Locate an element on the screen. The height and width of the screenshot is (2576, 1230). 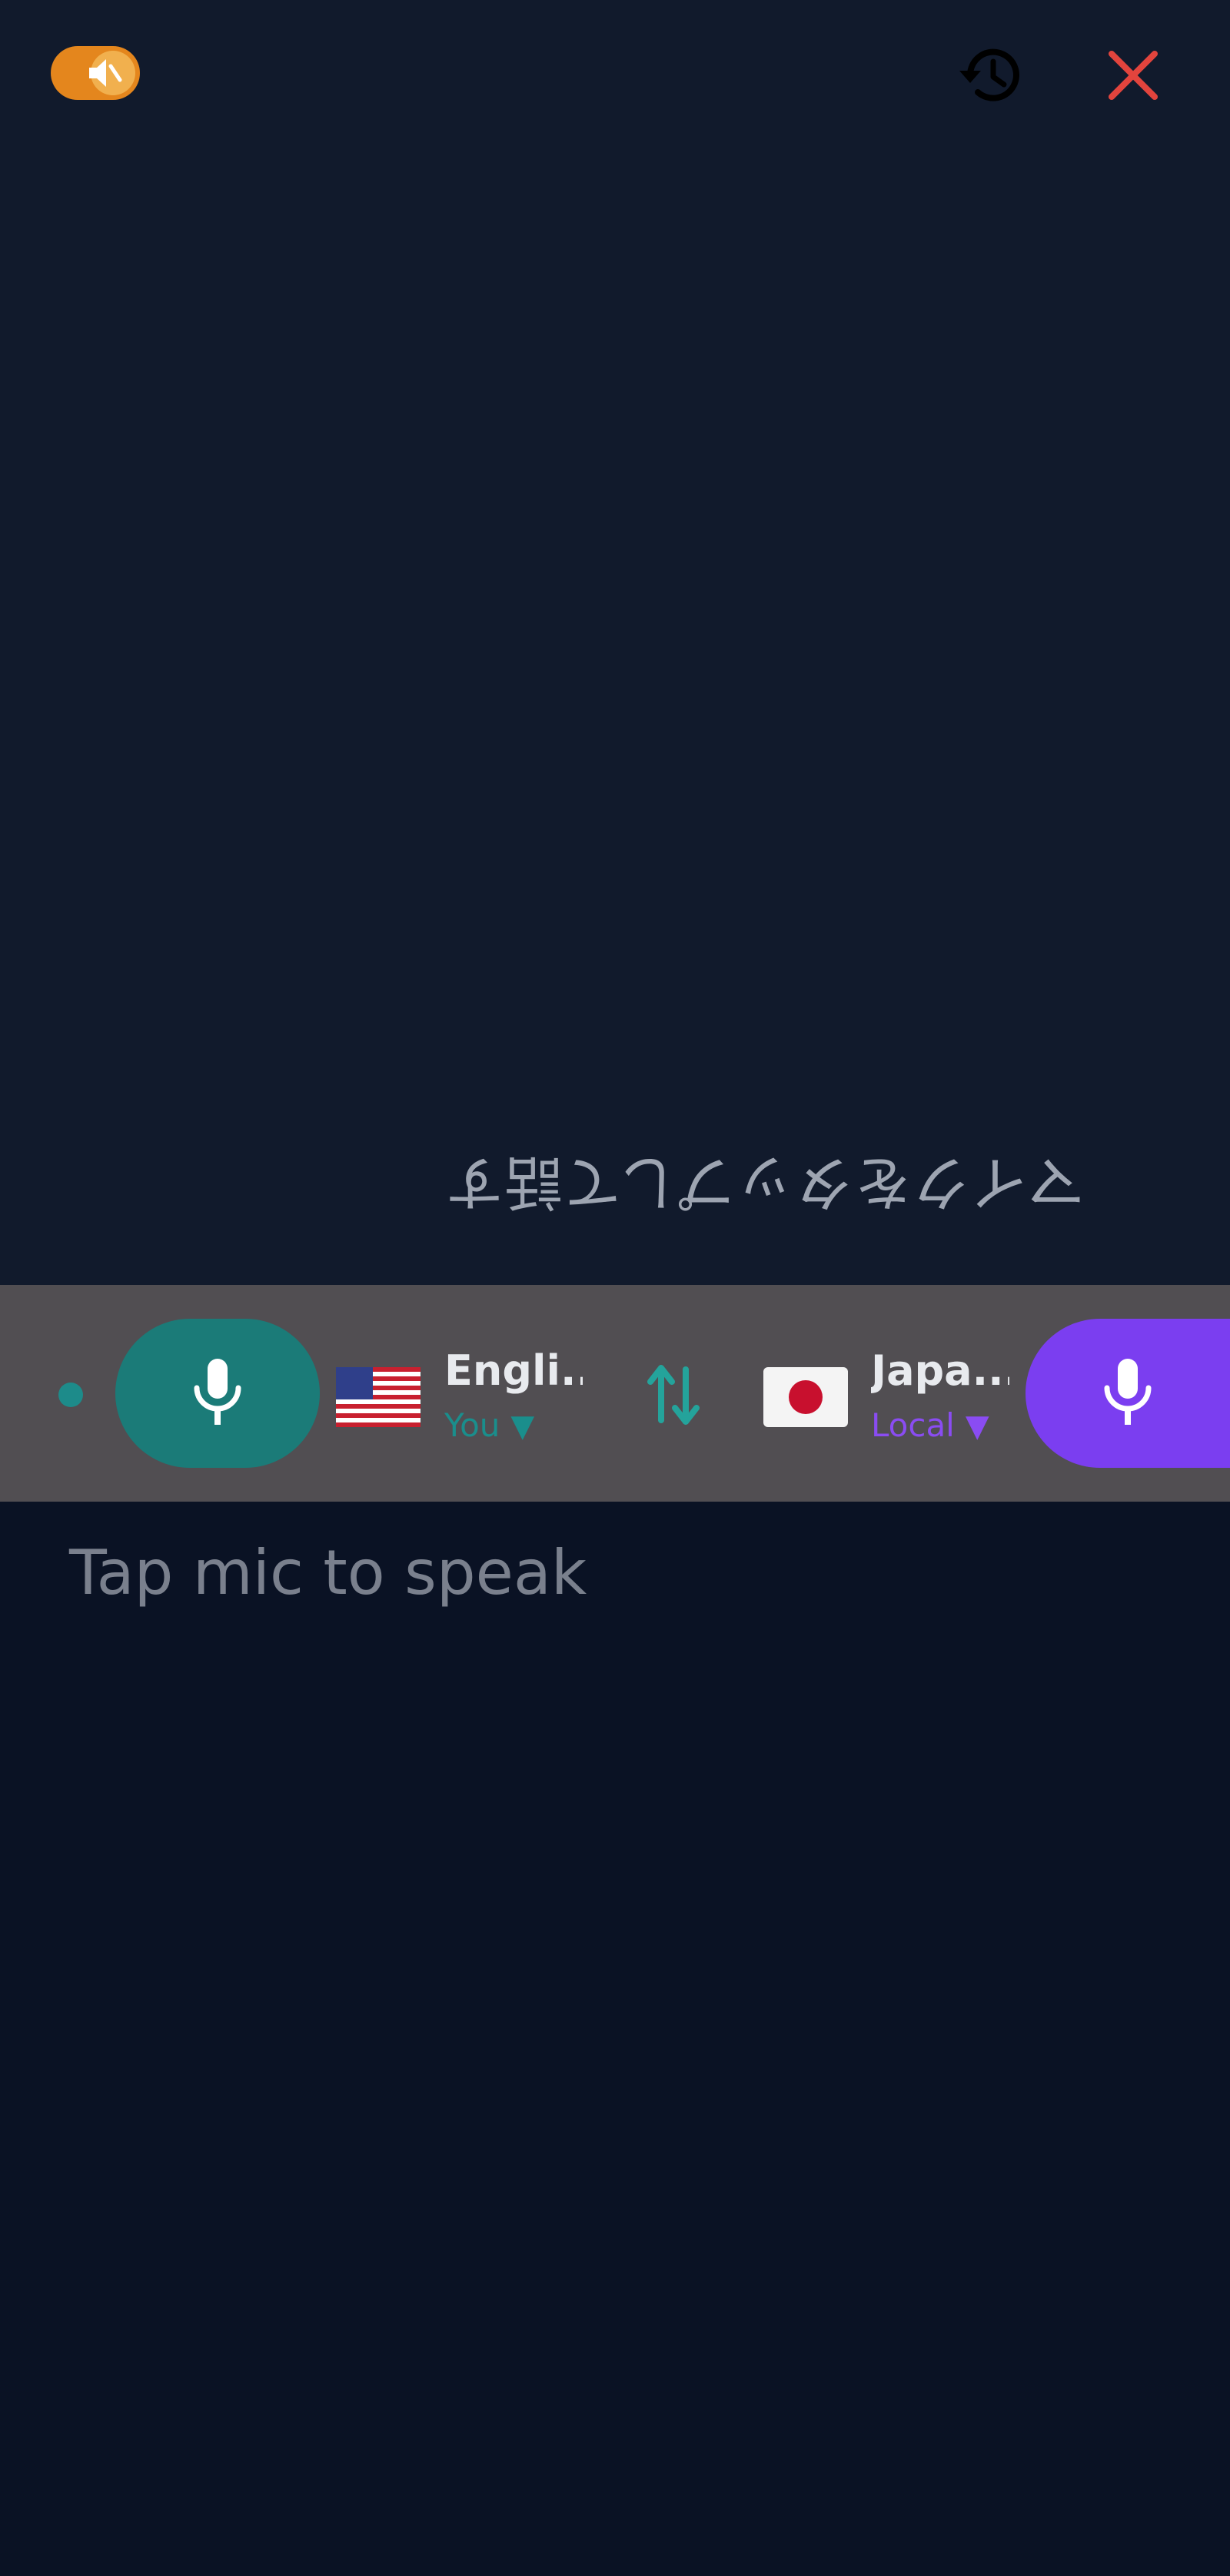
swap-languages-button is located at coordinates (674, 1394).